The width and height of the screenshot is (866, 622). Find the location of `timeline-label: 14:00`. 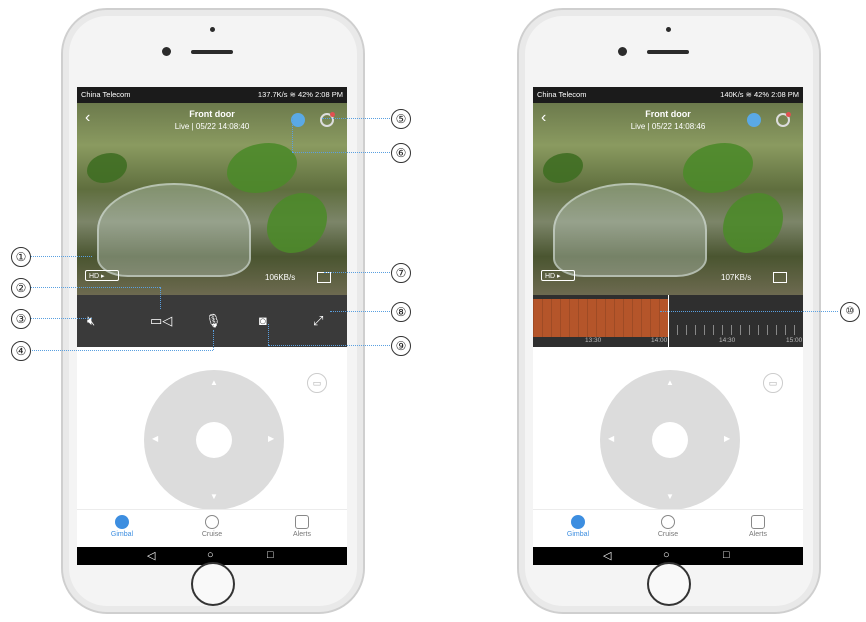

timeline-label: 14:00 is located at coordinates (659, 340).